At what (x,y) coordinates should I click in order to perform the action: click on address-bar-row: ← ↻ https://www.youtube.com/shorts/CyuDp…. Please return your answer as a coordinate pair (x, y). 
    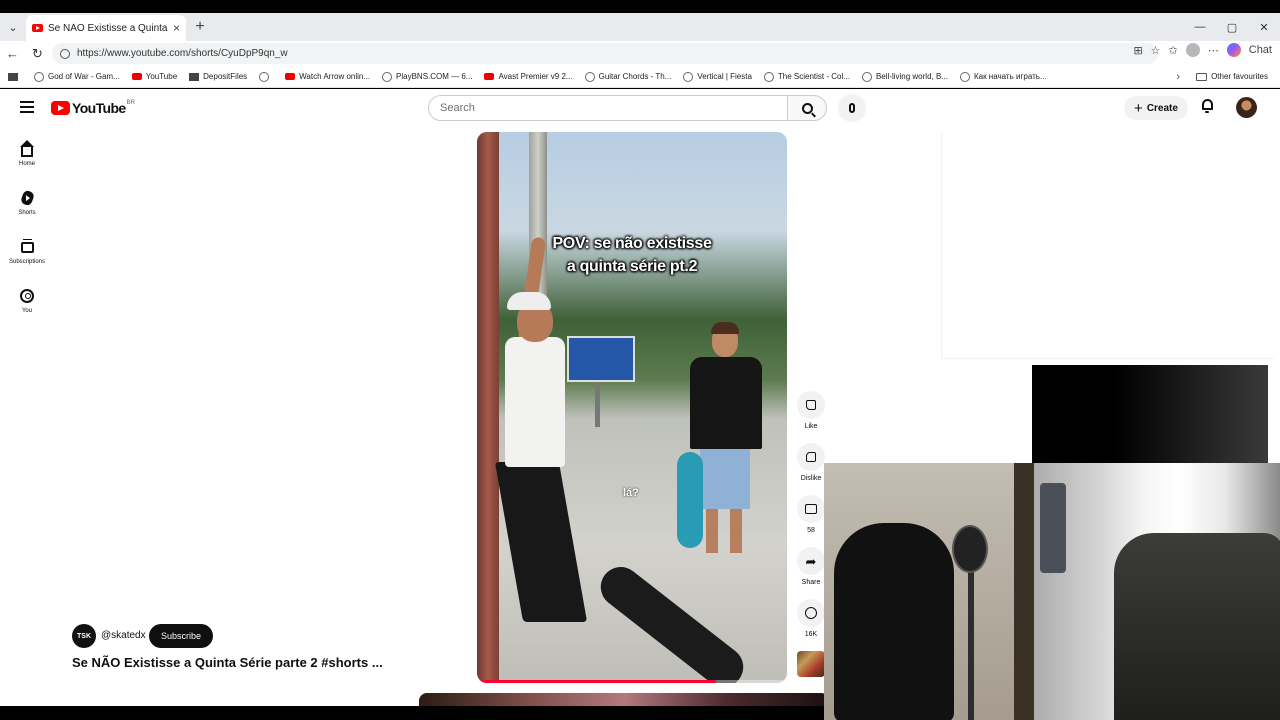
    Looking at the image, I should click on (640, 53).